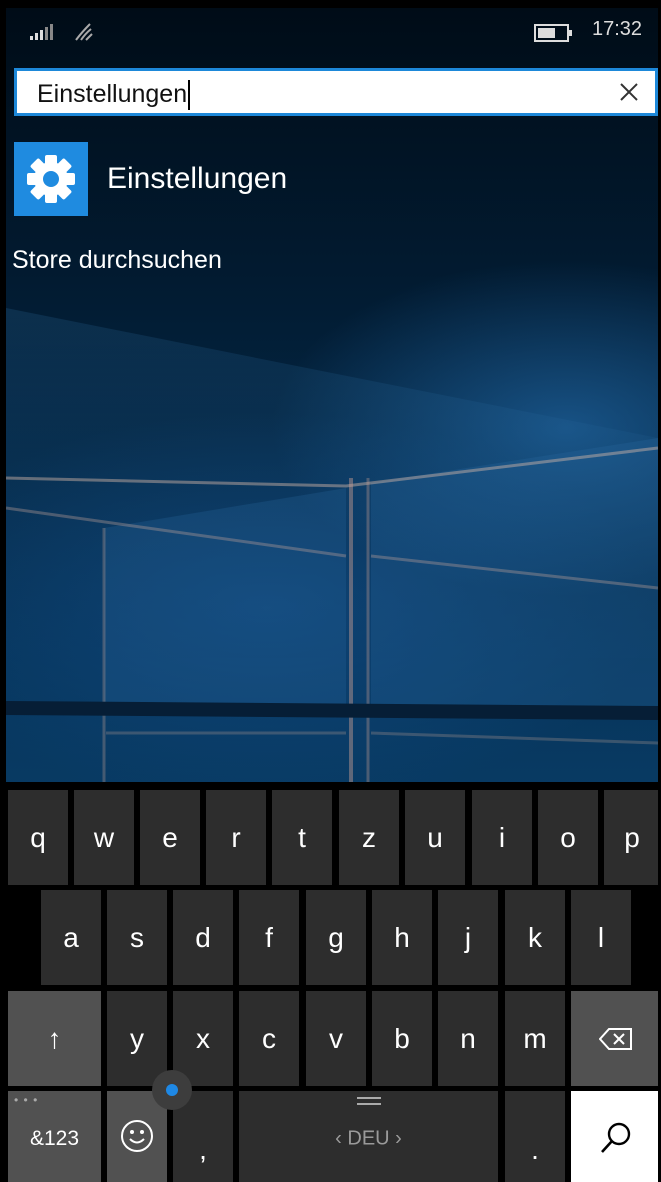  Describe the element at coordinates (114, 95) in the screenshot. I see `search-query-text: Einstellungen` at that location.